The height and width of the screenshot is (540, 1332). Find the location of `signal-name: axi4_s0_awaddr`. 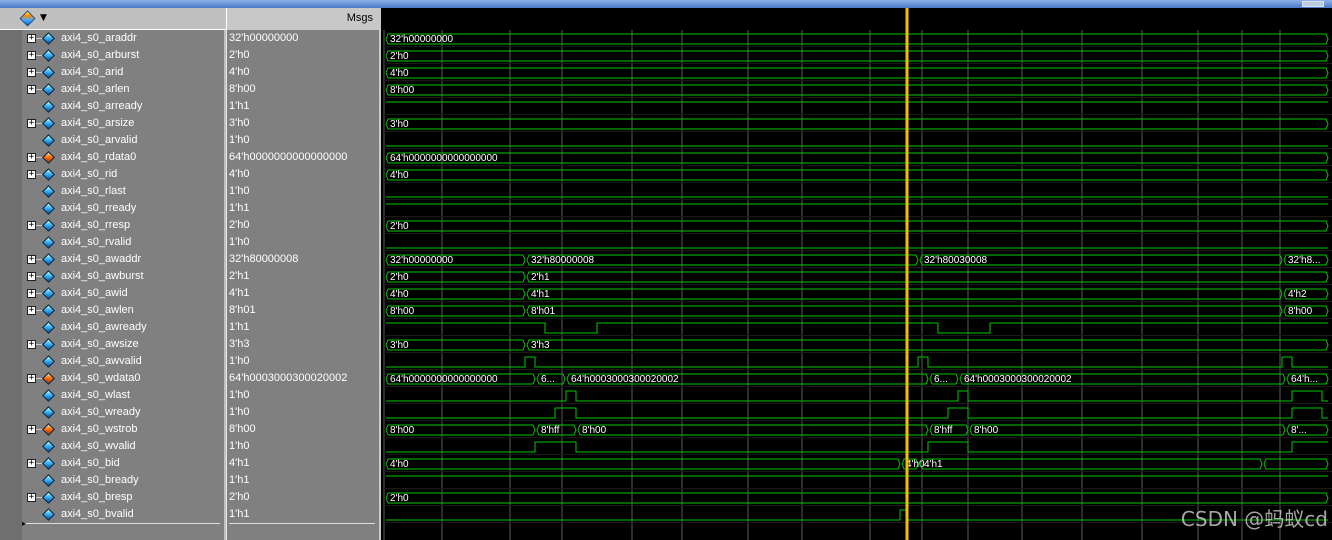

signal-name: axi4_s0_awaddr is located at coordinates (101, 259).